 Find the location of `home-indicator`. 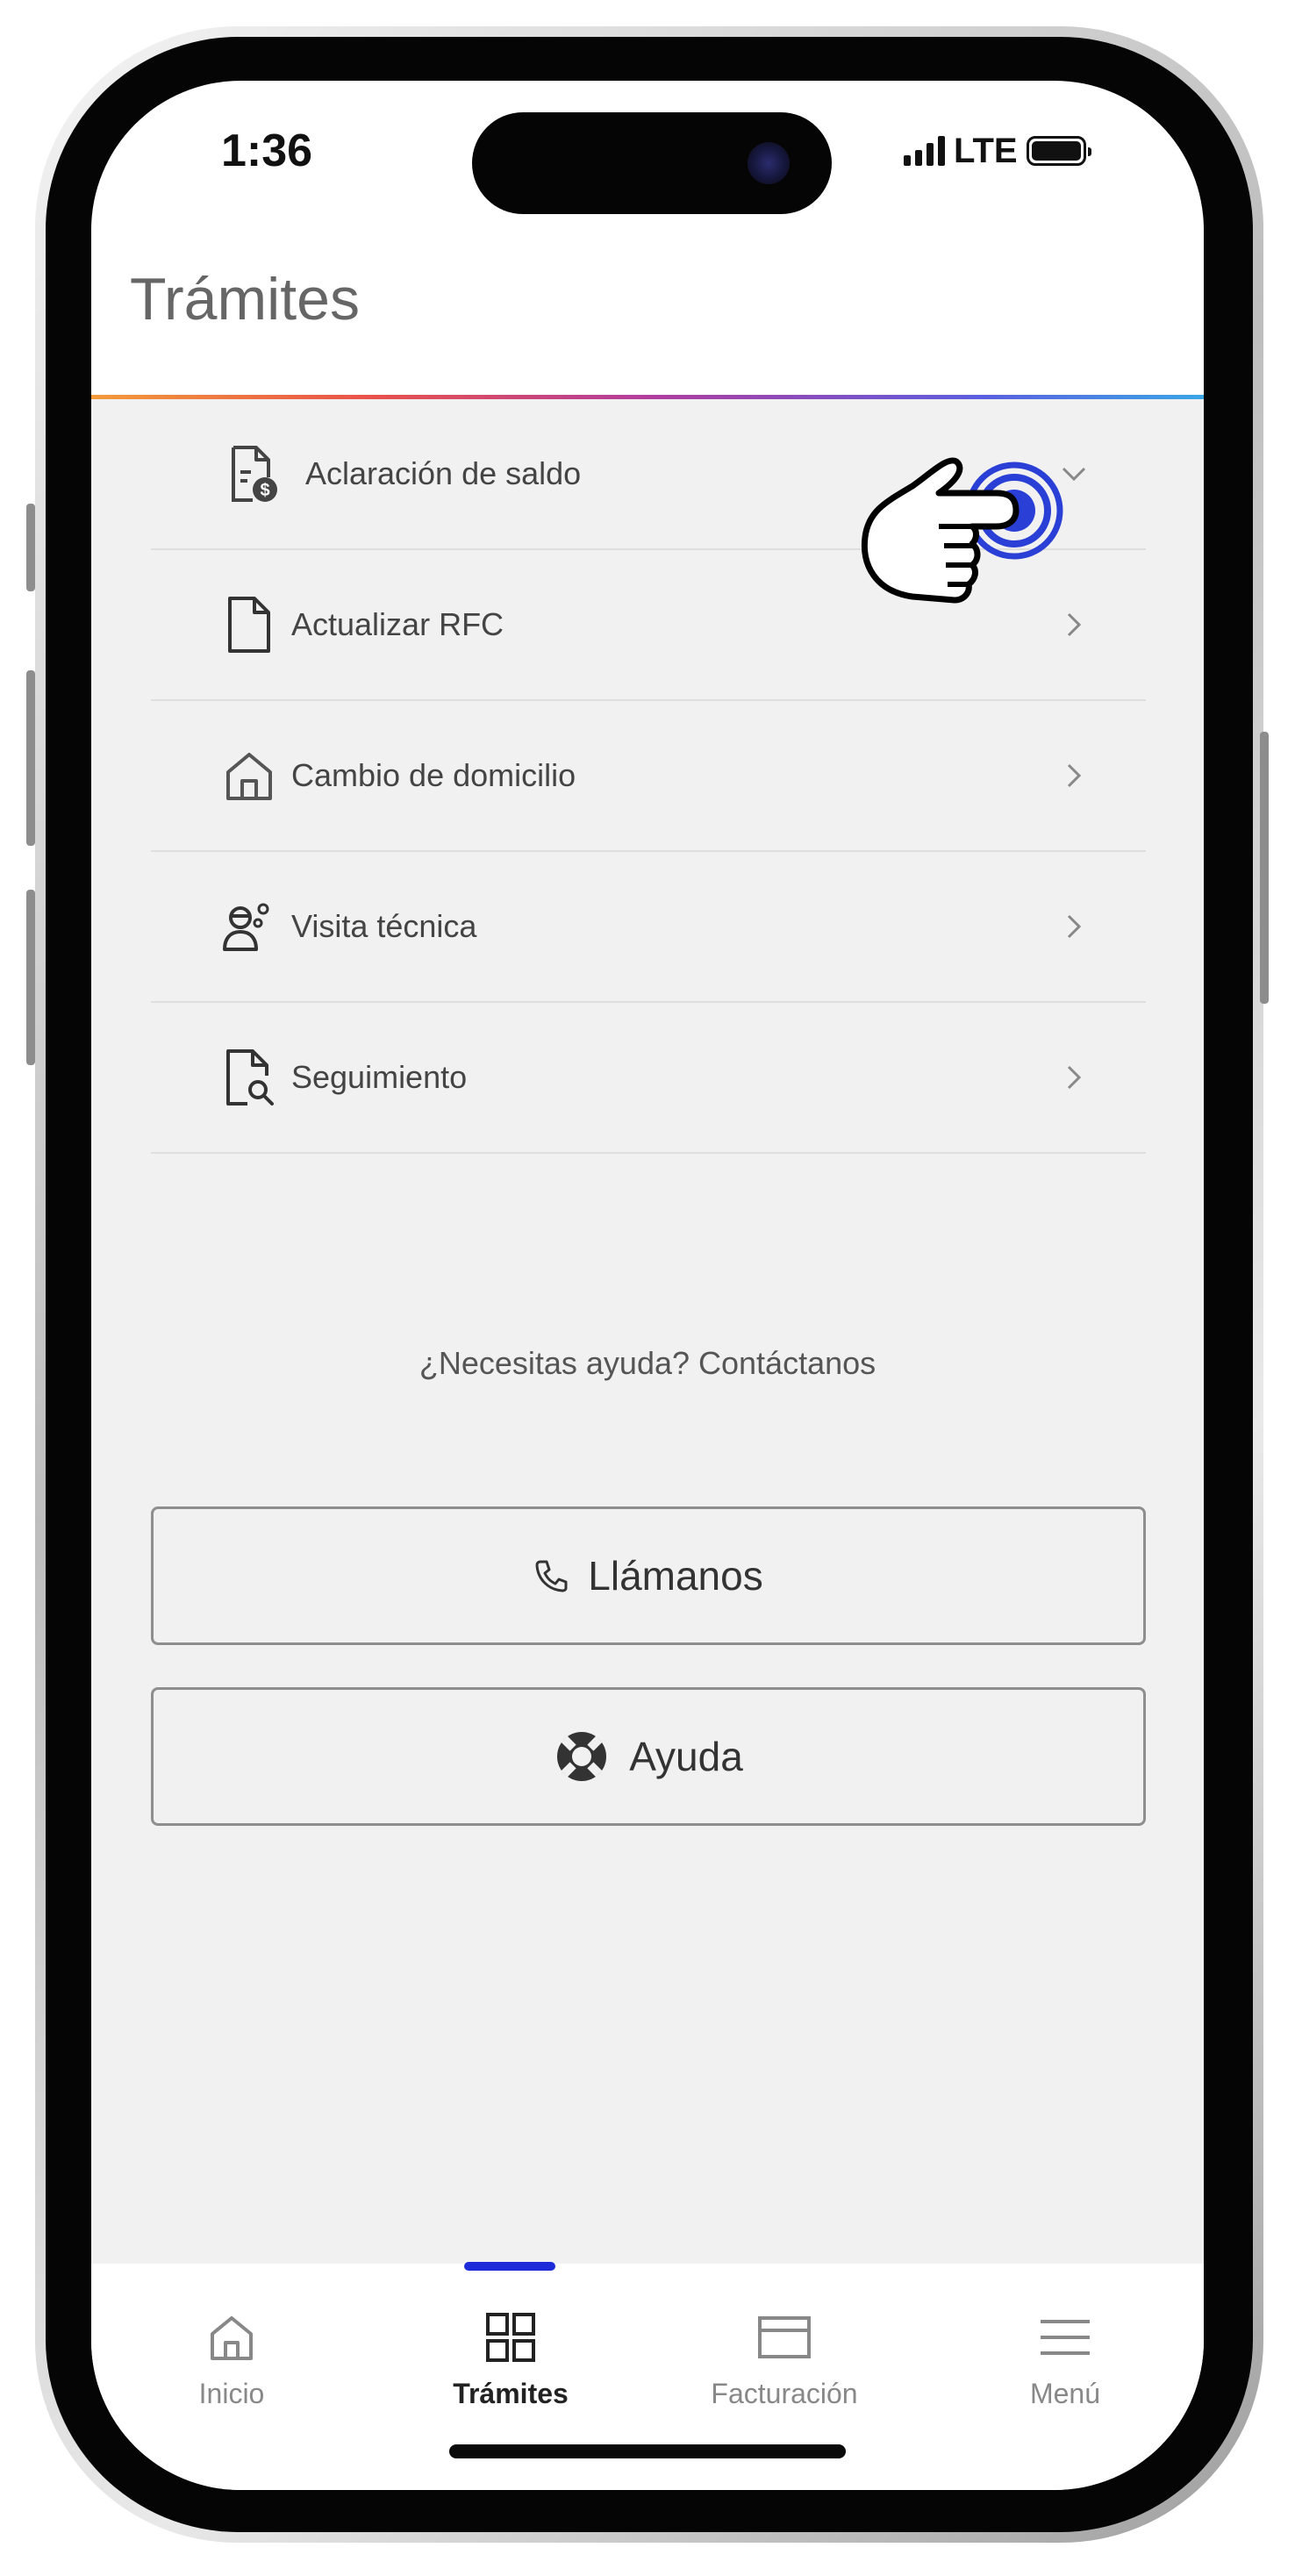

home-indicator is located at coordinates (647, 2451).